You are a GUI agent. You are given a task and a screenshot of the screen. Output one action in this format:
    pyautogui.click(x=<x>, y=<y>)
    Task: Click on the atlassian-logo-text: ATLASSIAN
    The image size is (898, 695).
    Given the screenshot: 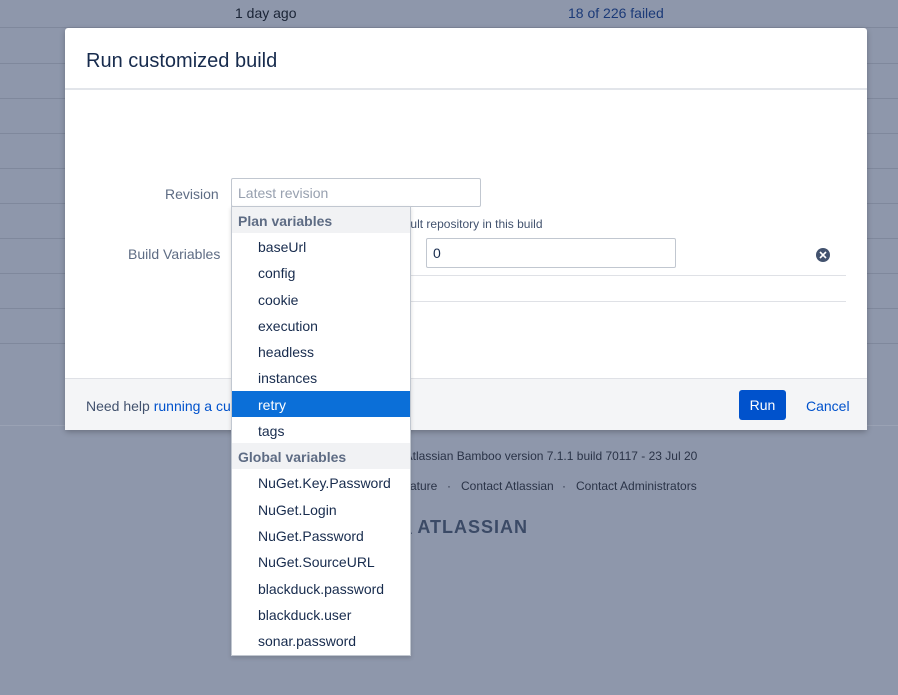 What is the action you would take?
    pyautogui.click(x=473, y=527)
    